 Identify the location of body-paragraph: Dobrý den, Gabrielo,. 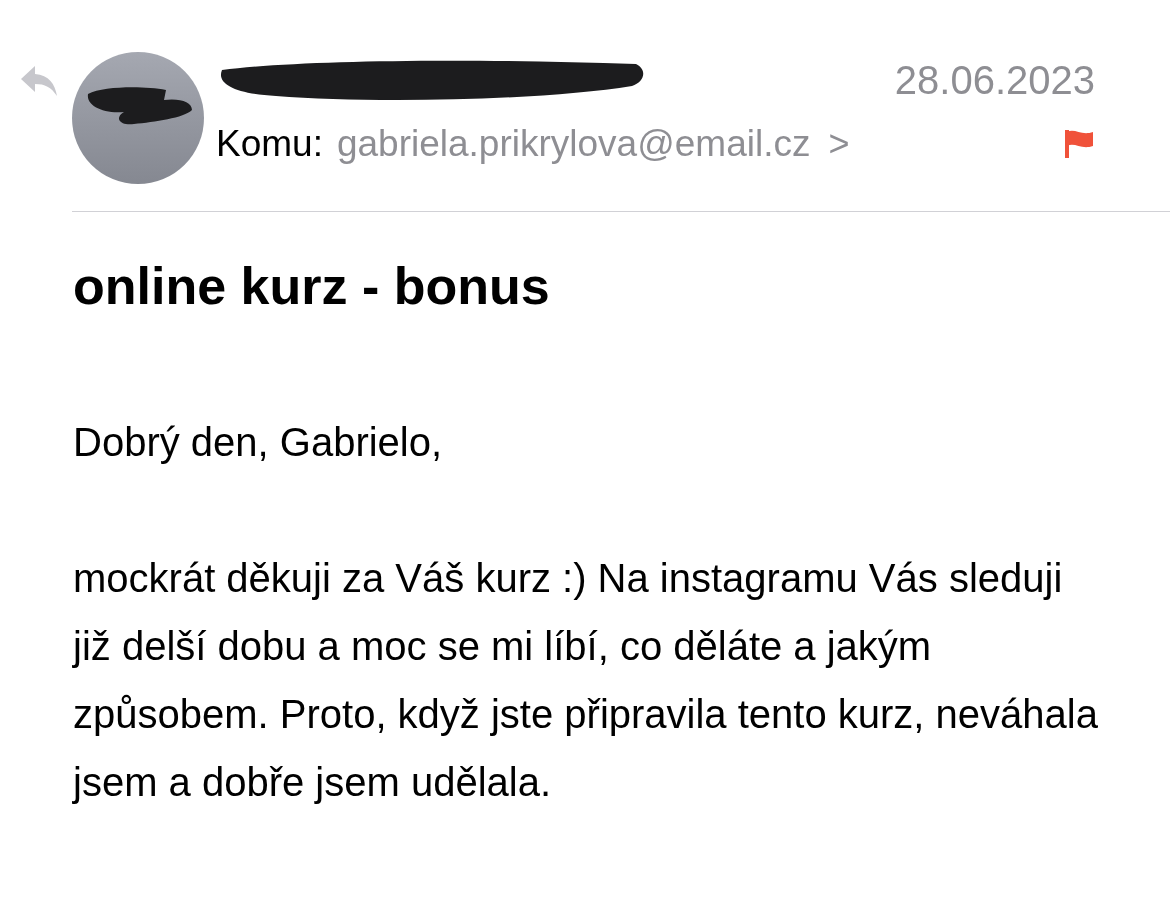
(258, 442).